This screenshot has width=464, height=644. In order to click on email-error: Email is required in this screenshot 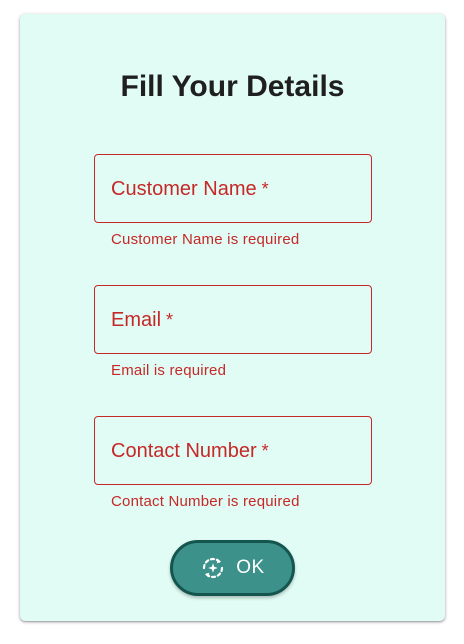, I will do `click(169, 370)`.